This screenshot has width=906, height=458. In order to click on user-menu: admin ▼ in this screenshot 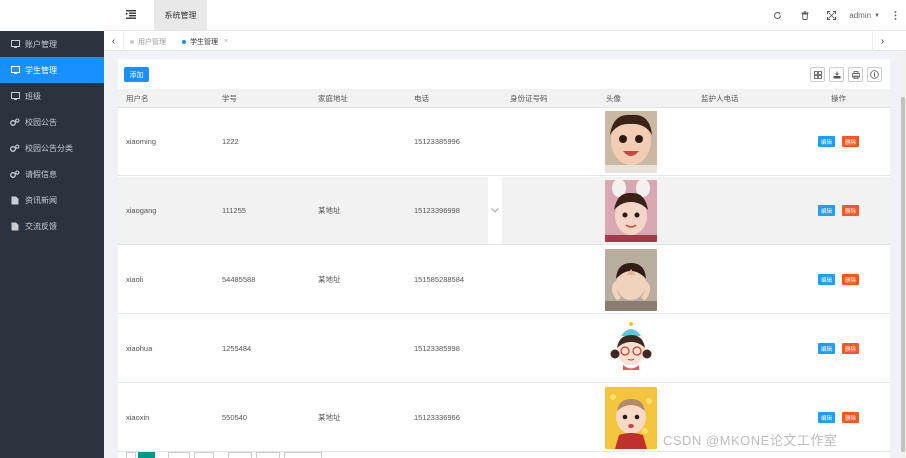, I will do `click(864, 15)`.